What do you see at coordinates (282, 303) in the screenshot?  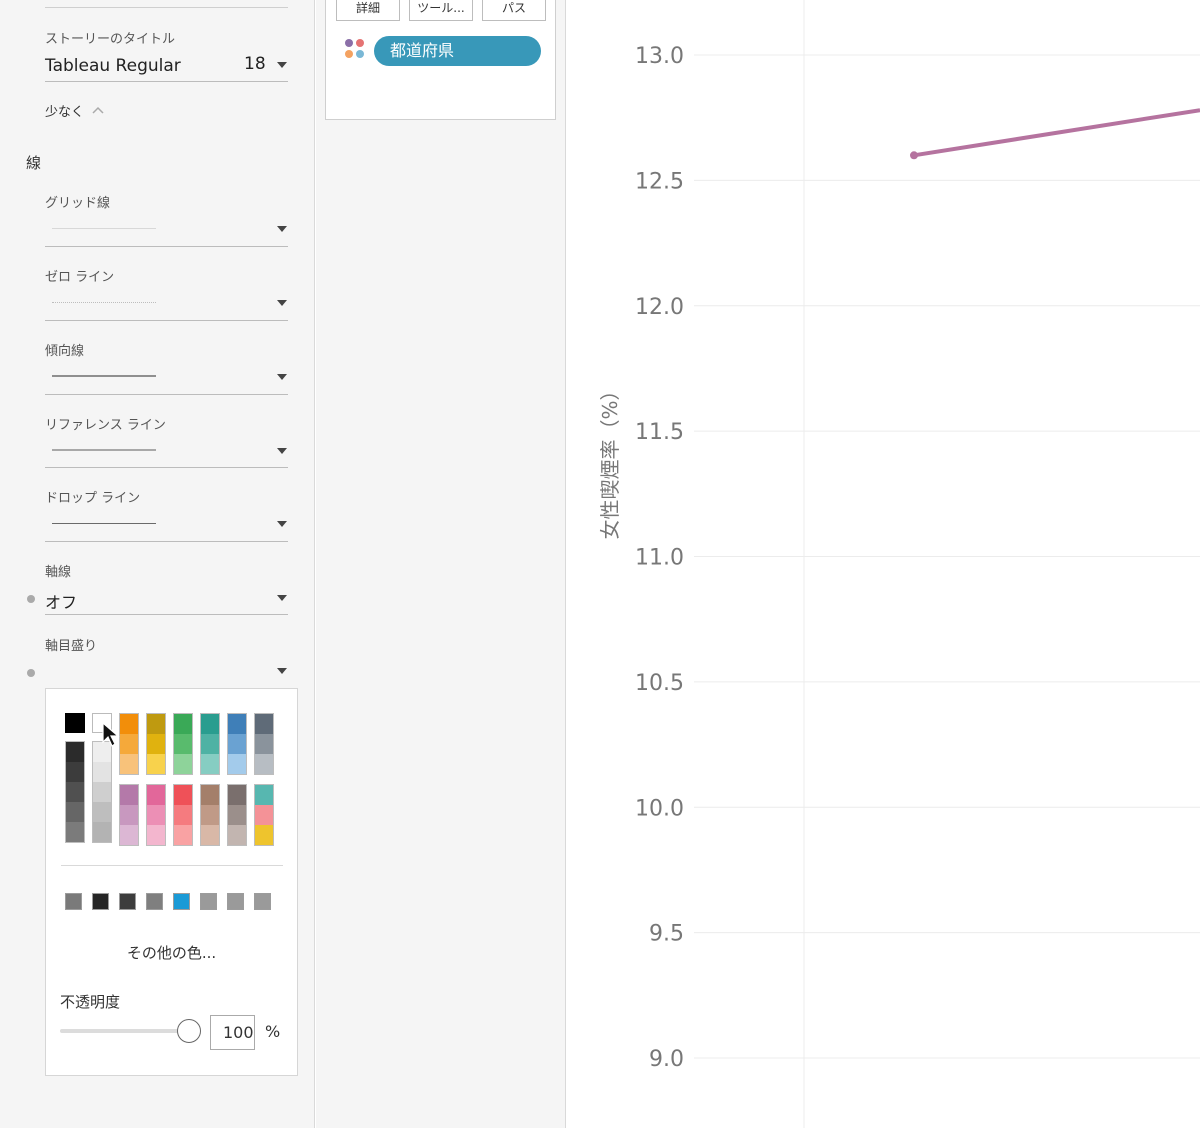 I see `chevron-down-icon` at bounding box center [282, 303].